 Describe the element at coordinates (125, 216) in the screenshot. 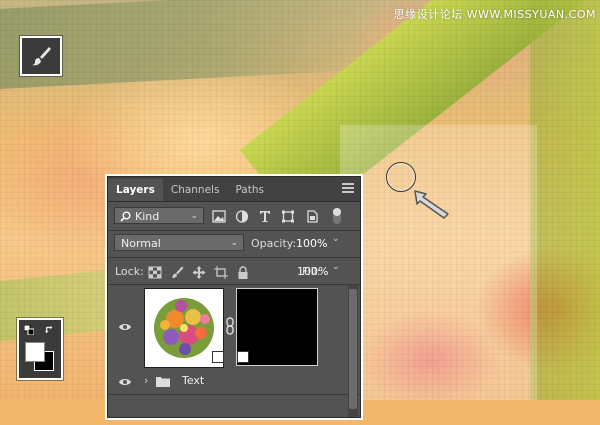

I see `search-icon` at that location.